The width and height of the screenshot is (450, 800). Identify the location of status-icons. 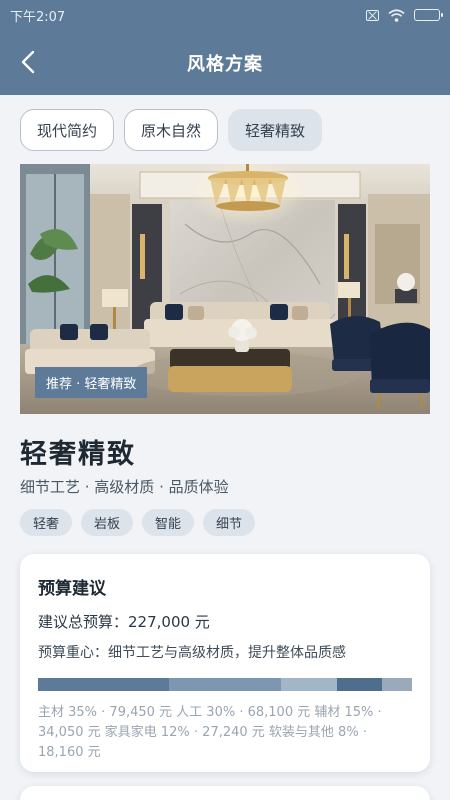
(404, 15).